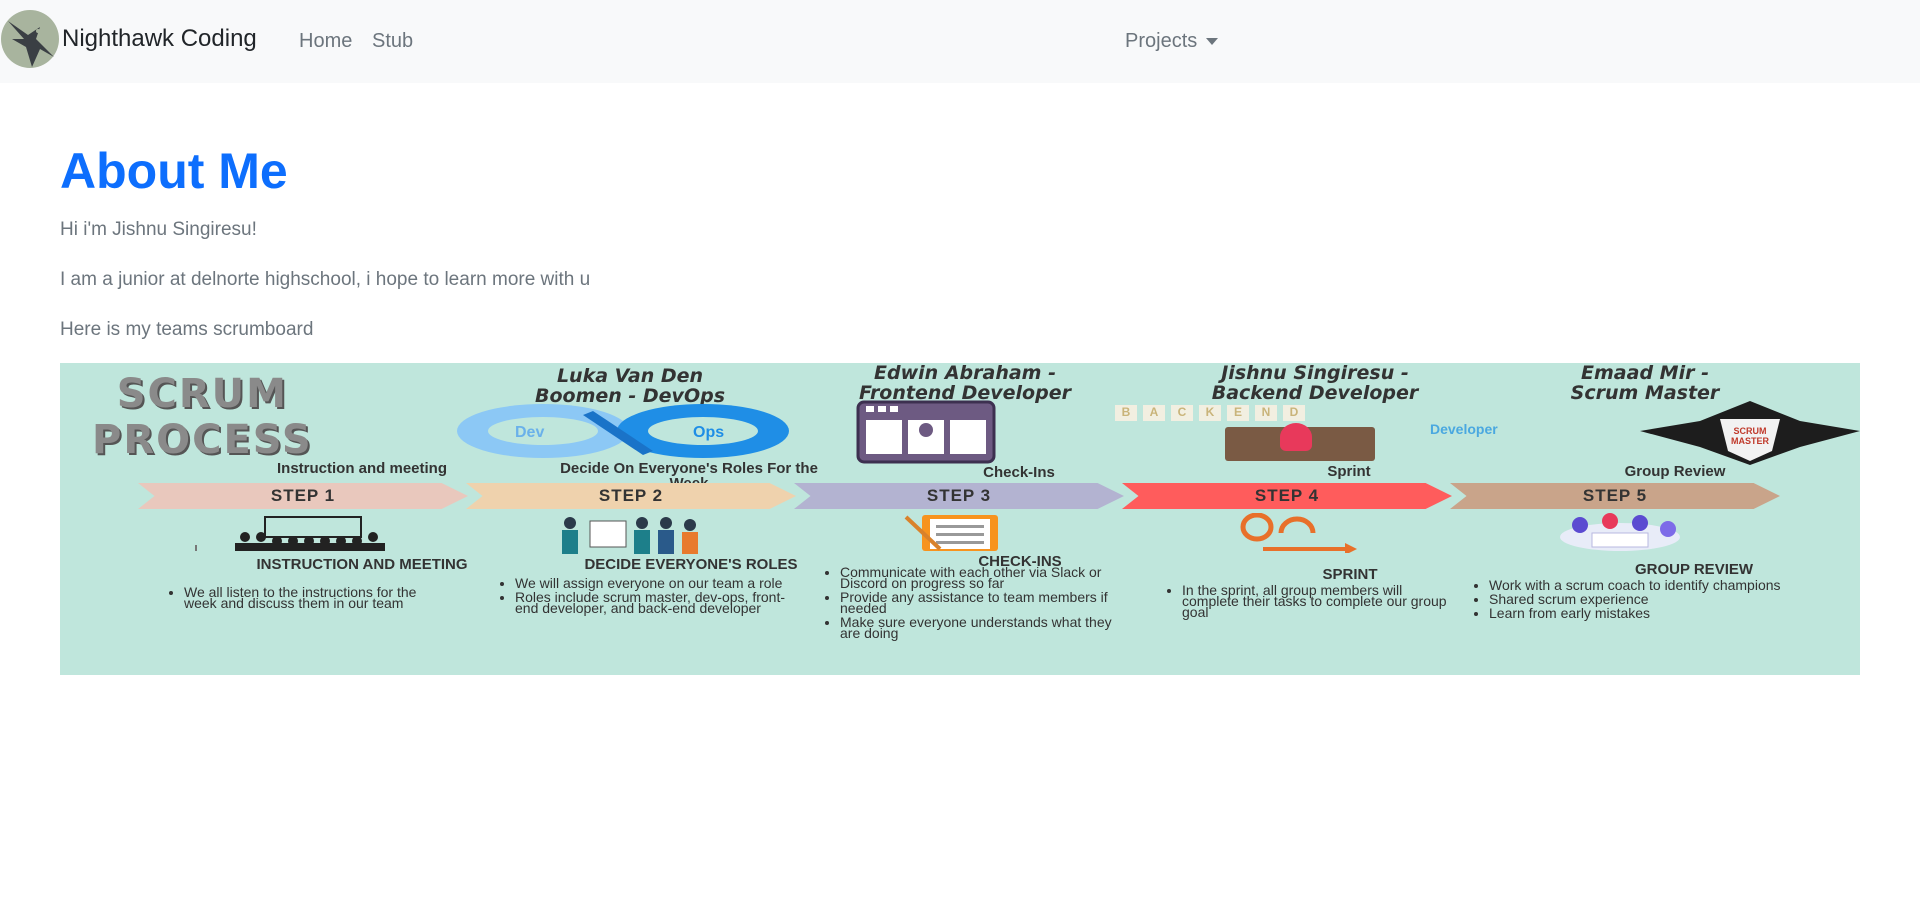 This screenshot has width=1920, height=901. Describe the element at coordinates (1315, 373) in the screenshot. I see `person-backend-name: Jishnu Singiresu -` at that location.